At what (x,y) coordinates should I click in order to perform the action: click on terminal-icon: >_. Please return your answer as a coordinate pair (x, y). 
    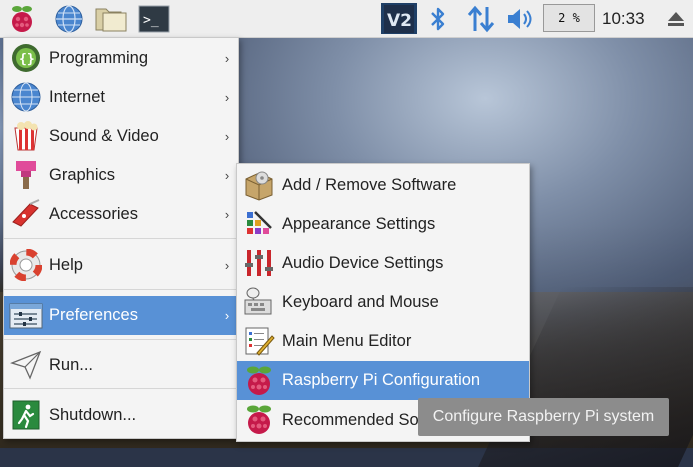
    Looking at the image, I should click on (154, 18).